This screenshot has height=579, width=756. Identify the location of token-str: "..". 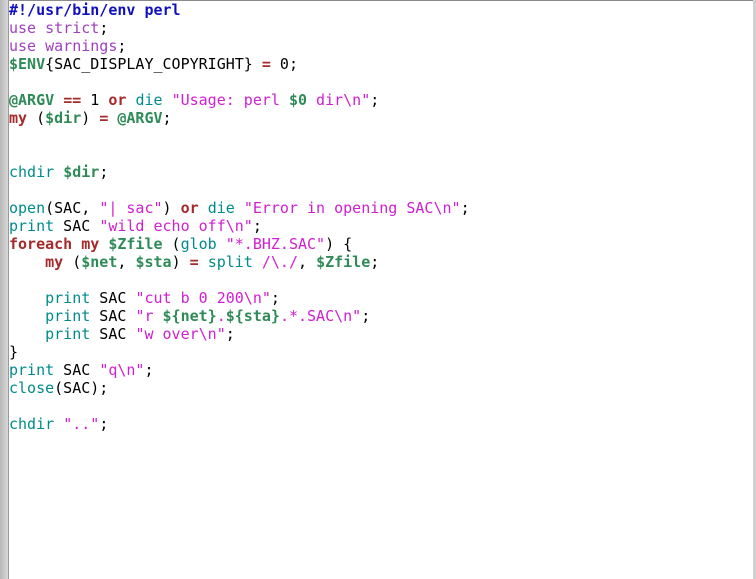
(81, 424).